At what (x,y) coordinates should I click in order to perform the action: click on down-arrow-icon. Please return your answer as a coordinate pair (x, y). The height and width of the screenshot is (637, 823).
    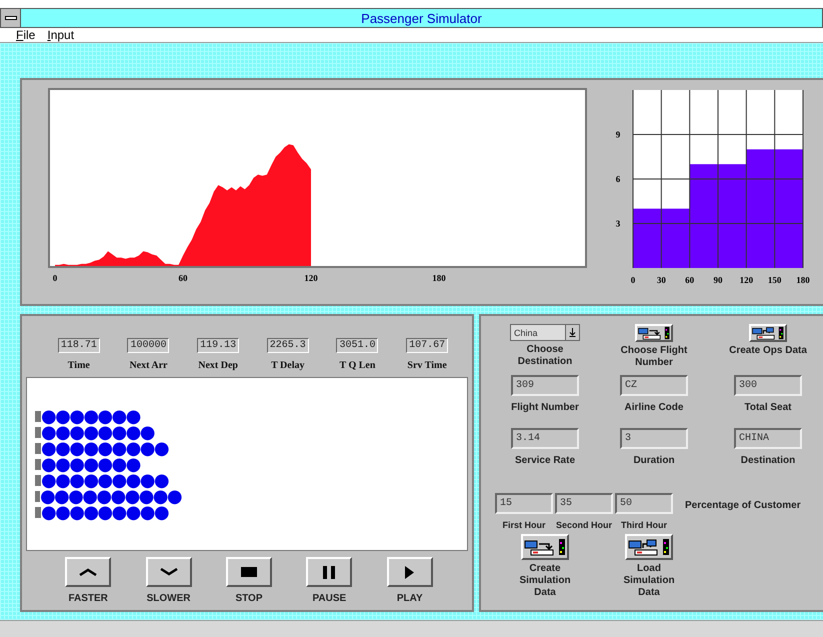
    Looking at the image, I should click on (572, 332).